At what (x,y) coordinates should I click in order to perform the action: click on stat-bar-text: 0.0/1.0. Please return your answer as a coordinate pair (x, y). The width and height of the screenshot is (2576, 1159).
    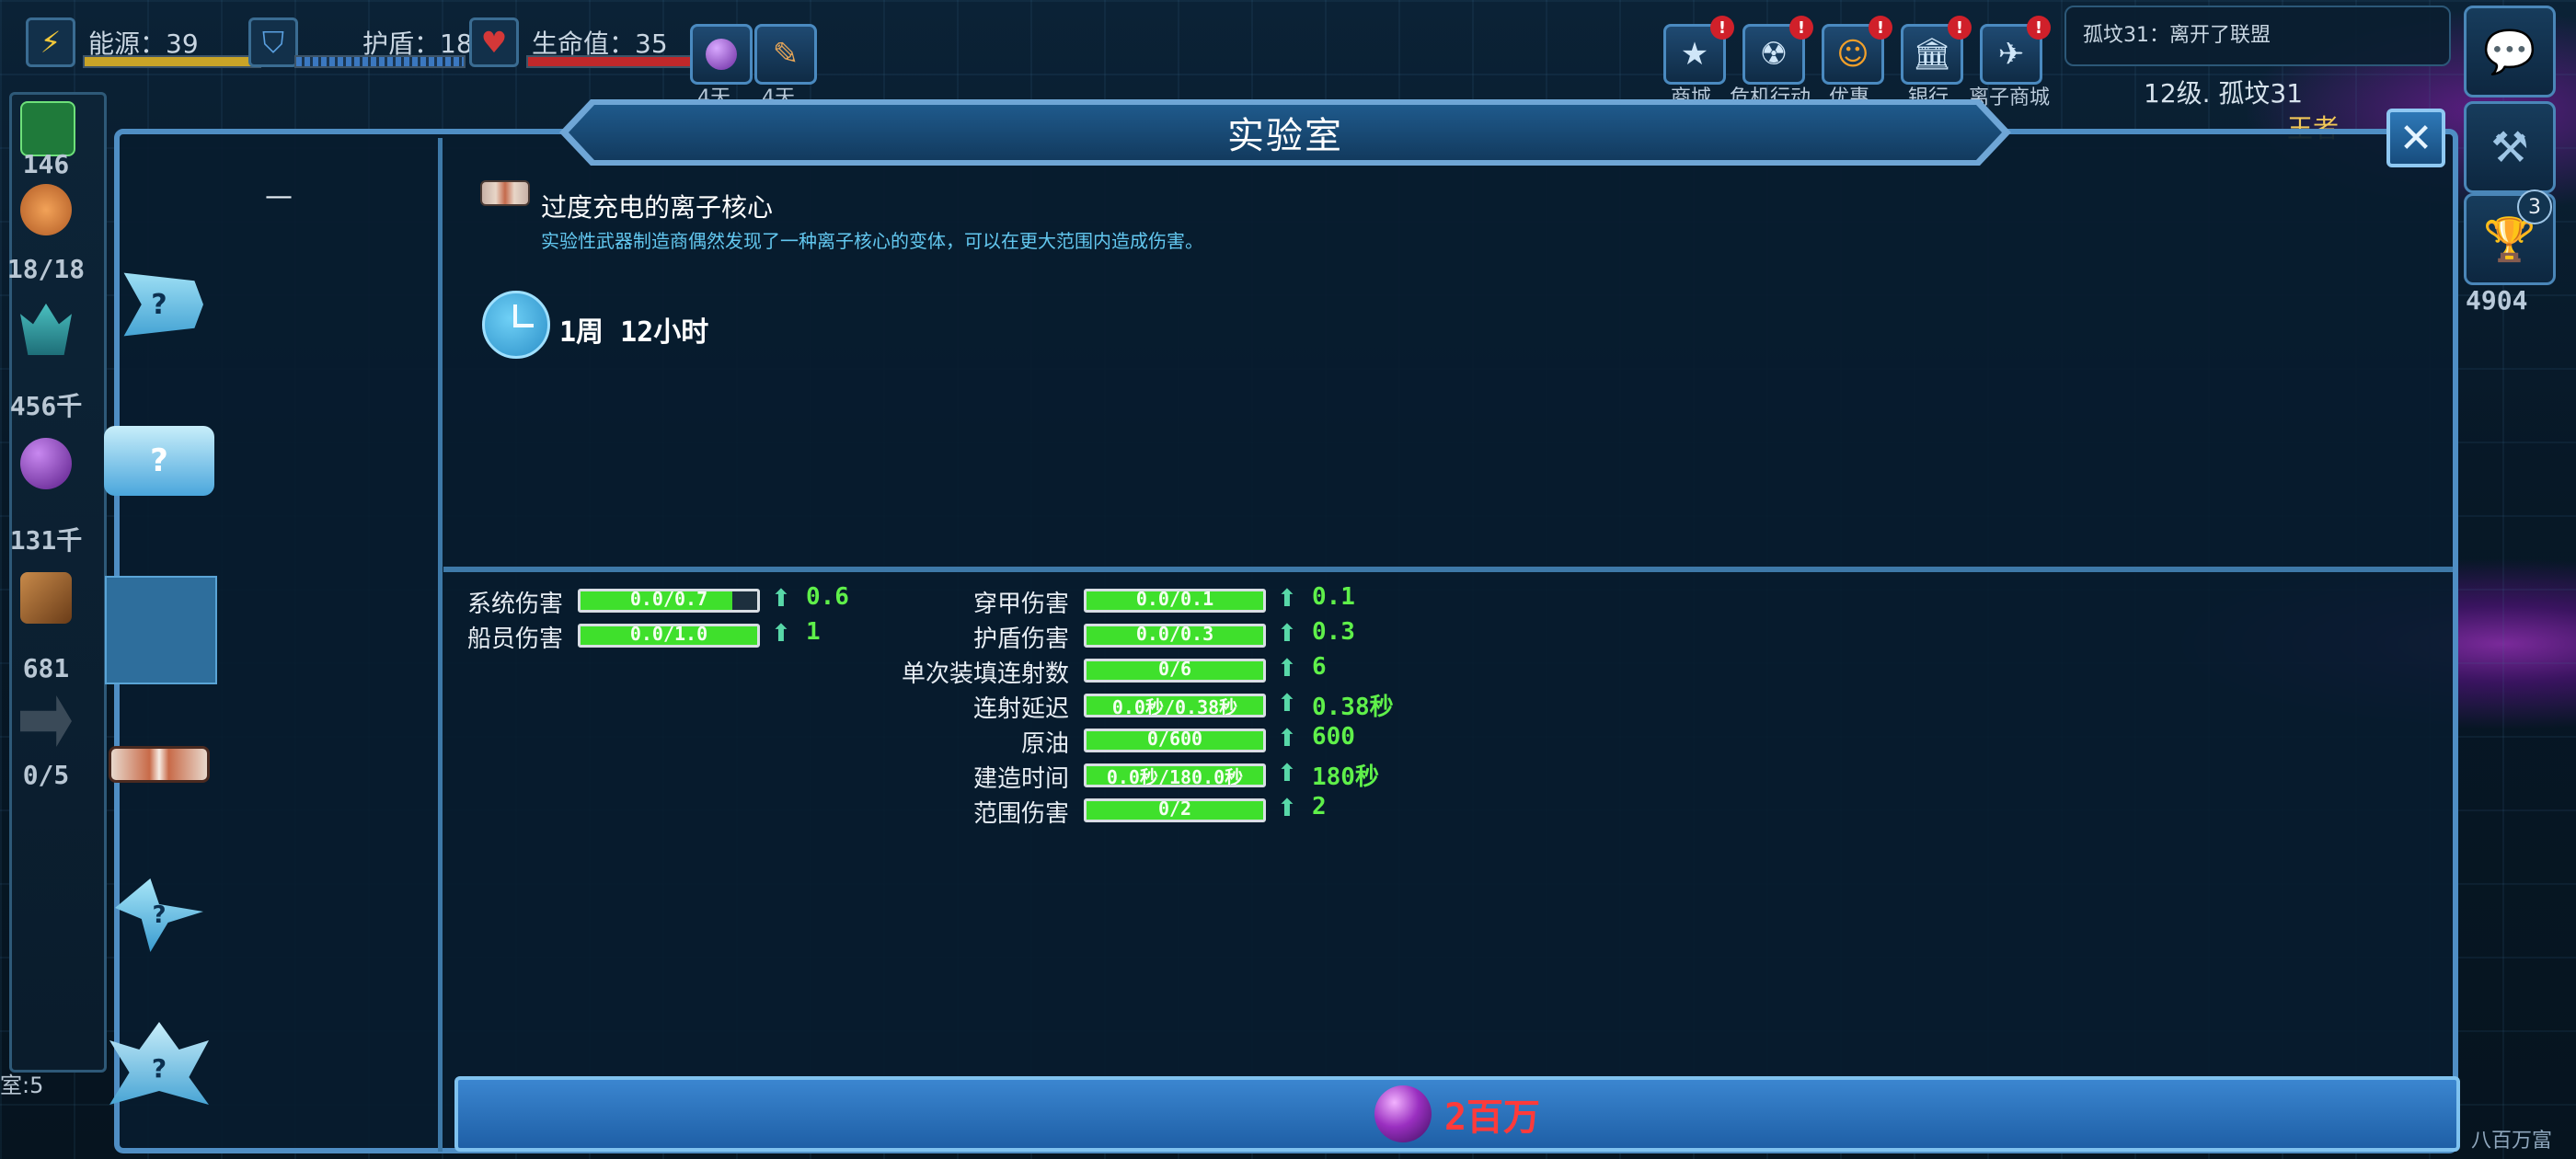
    Looking at the image, I should click on (668, 634).